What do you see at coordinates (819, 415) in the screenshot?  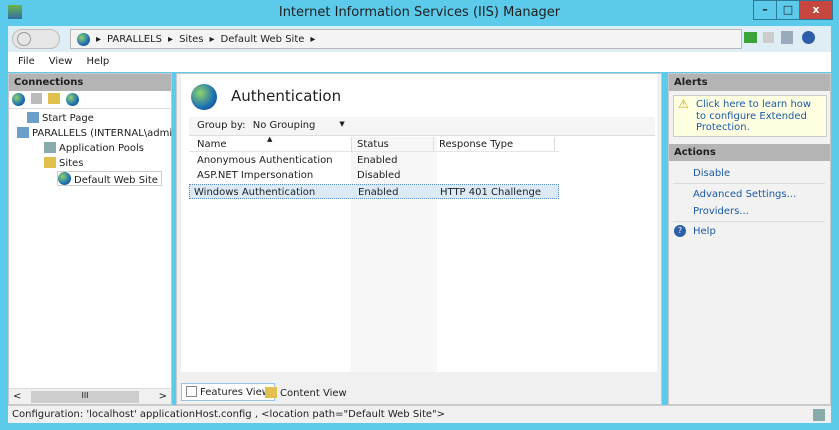 I see `server-status-icon` at bounding box center [819, 415].